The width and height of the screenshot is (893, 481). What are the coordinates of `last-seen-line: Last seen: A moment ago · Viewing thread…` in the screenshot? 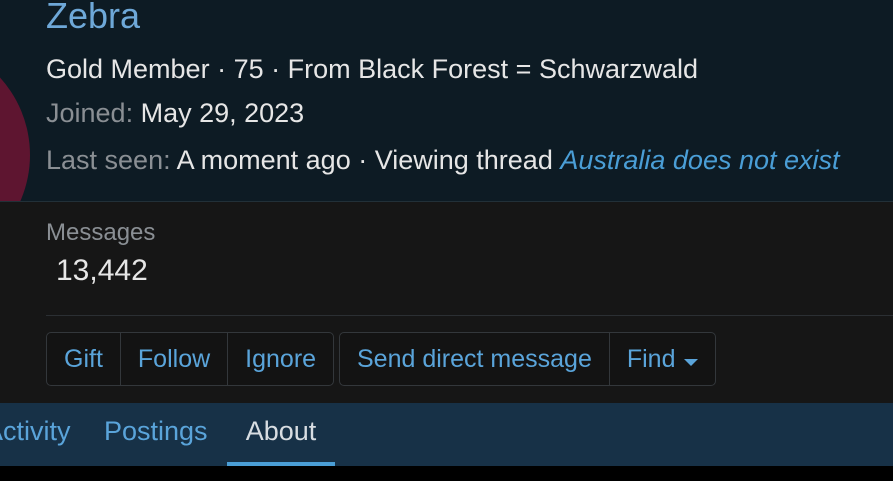 It's located at (443, 160).